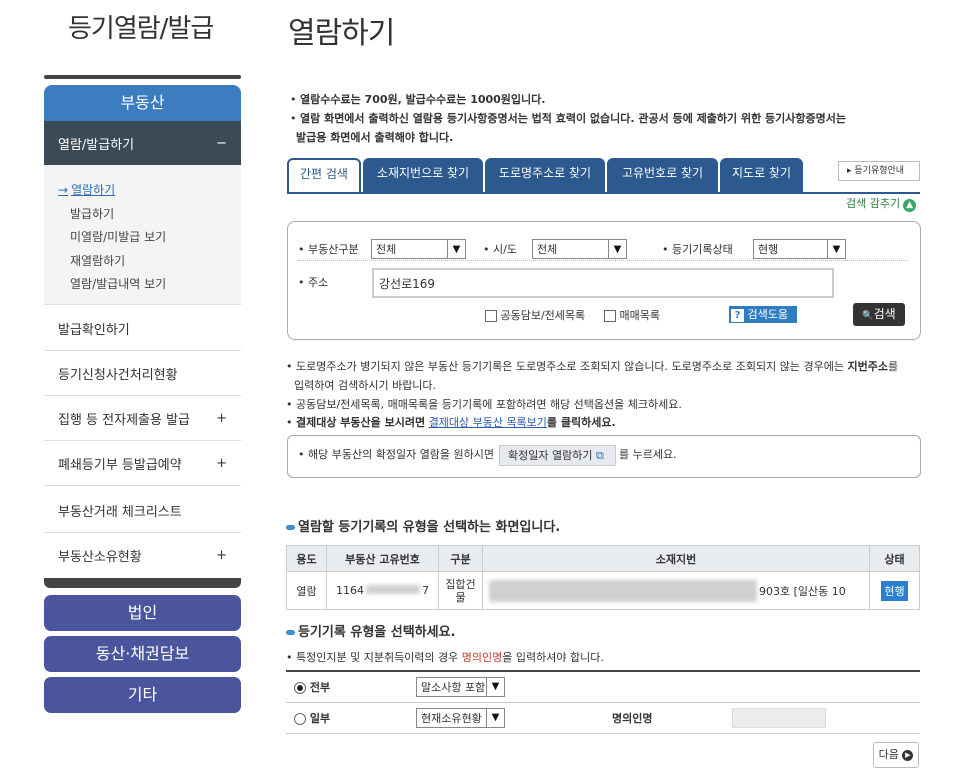  I want to click on status-badge: 현행, so click(894, 590).